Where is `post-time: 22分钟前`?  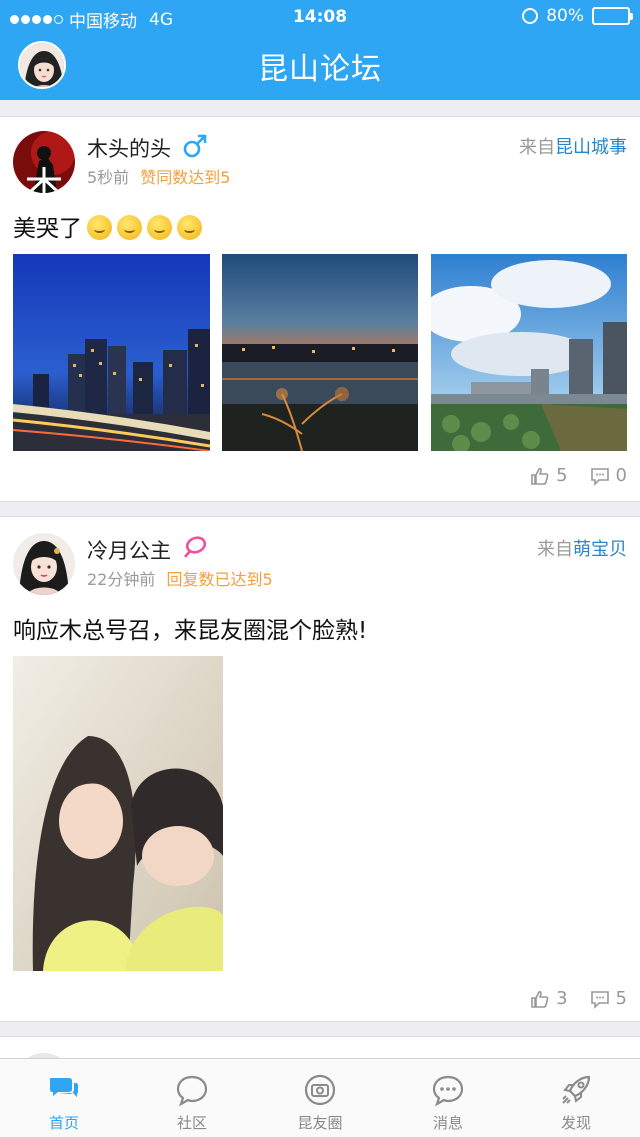 post-time: 22分钟前 is located at coordinates (121, 579).